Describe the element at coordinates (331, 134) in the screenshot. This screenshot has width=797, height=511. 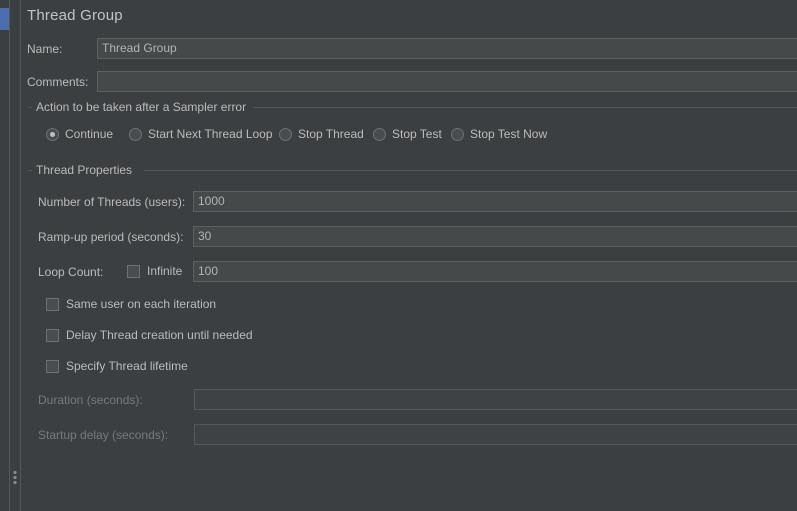
I see `radio-label: Stop Thread` at that location.